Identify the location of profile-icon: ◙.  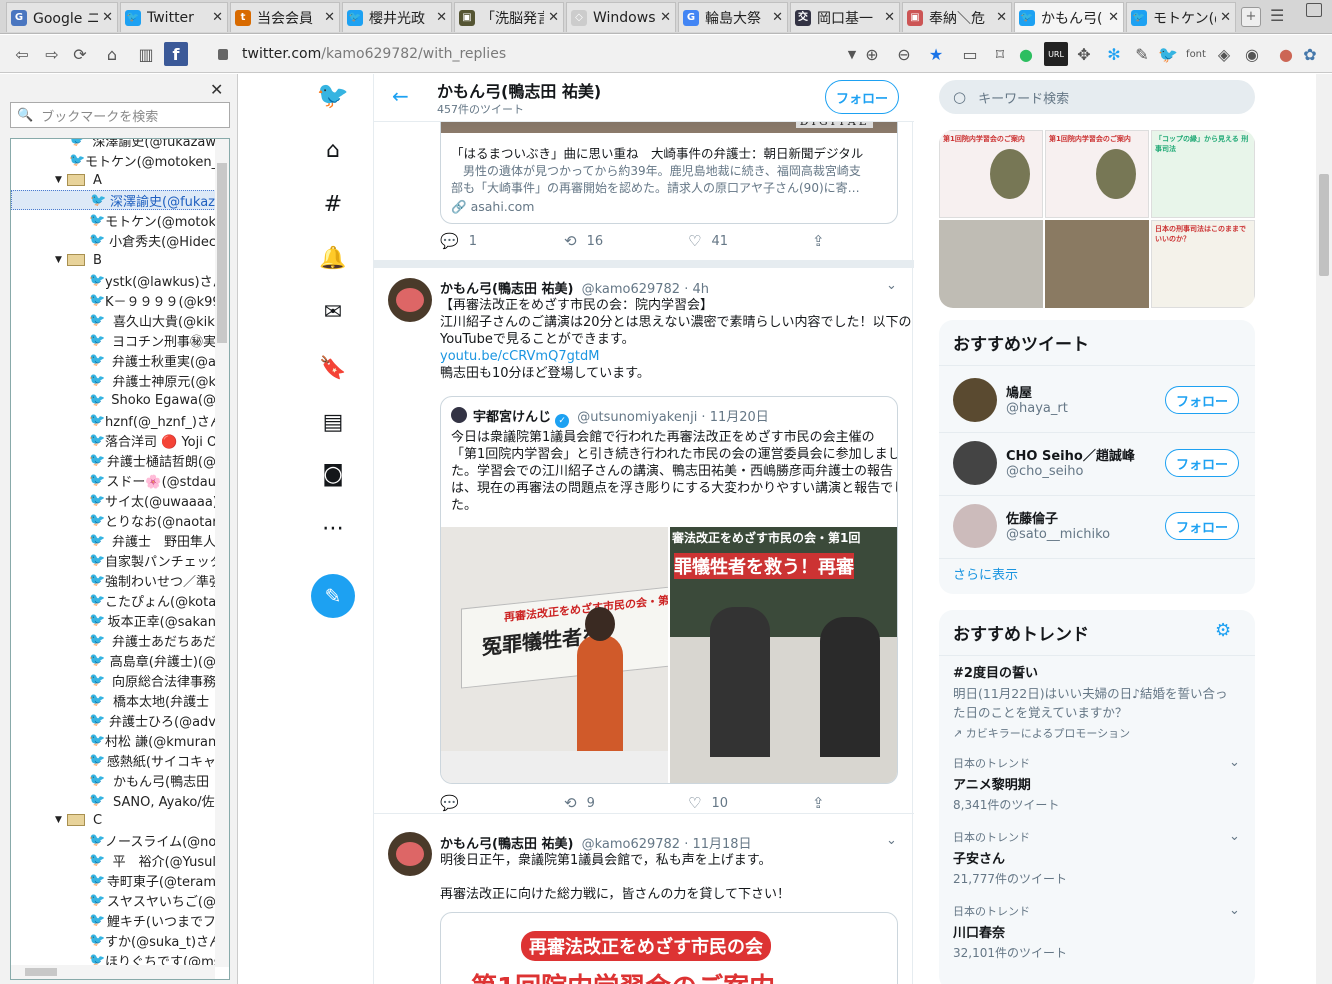
(333, 474).